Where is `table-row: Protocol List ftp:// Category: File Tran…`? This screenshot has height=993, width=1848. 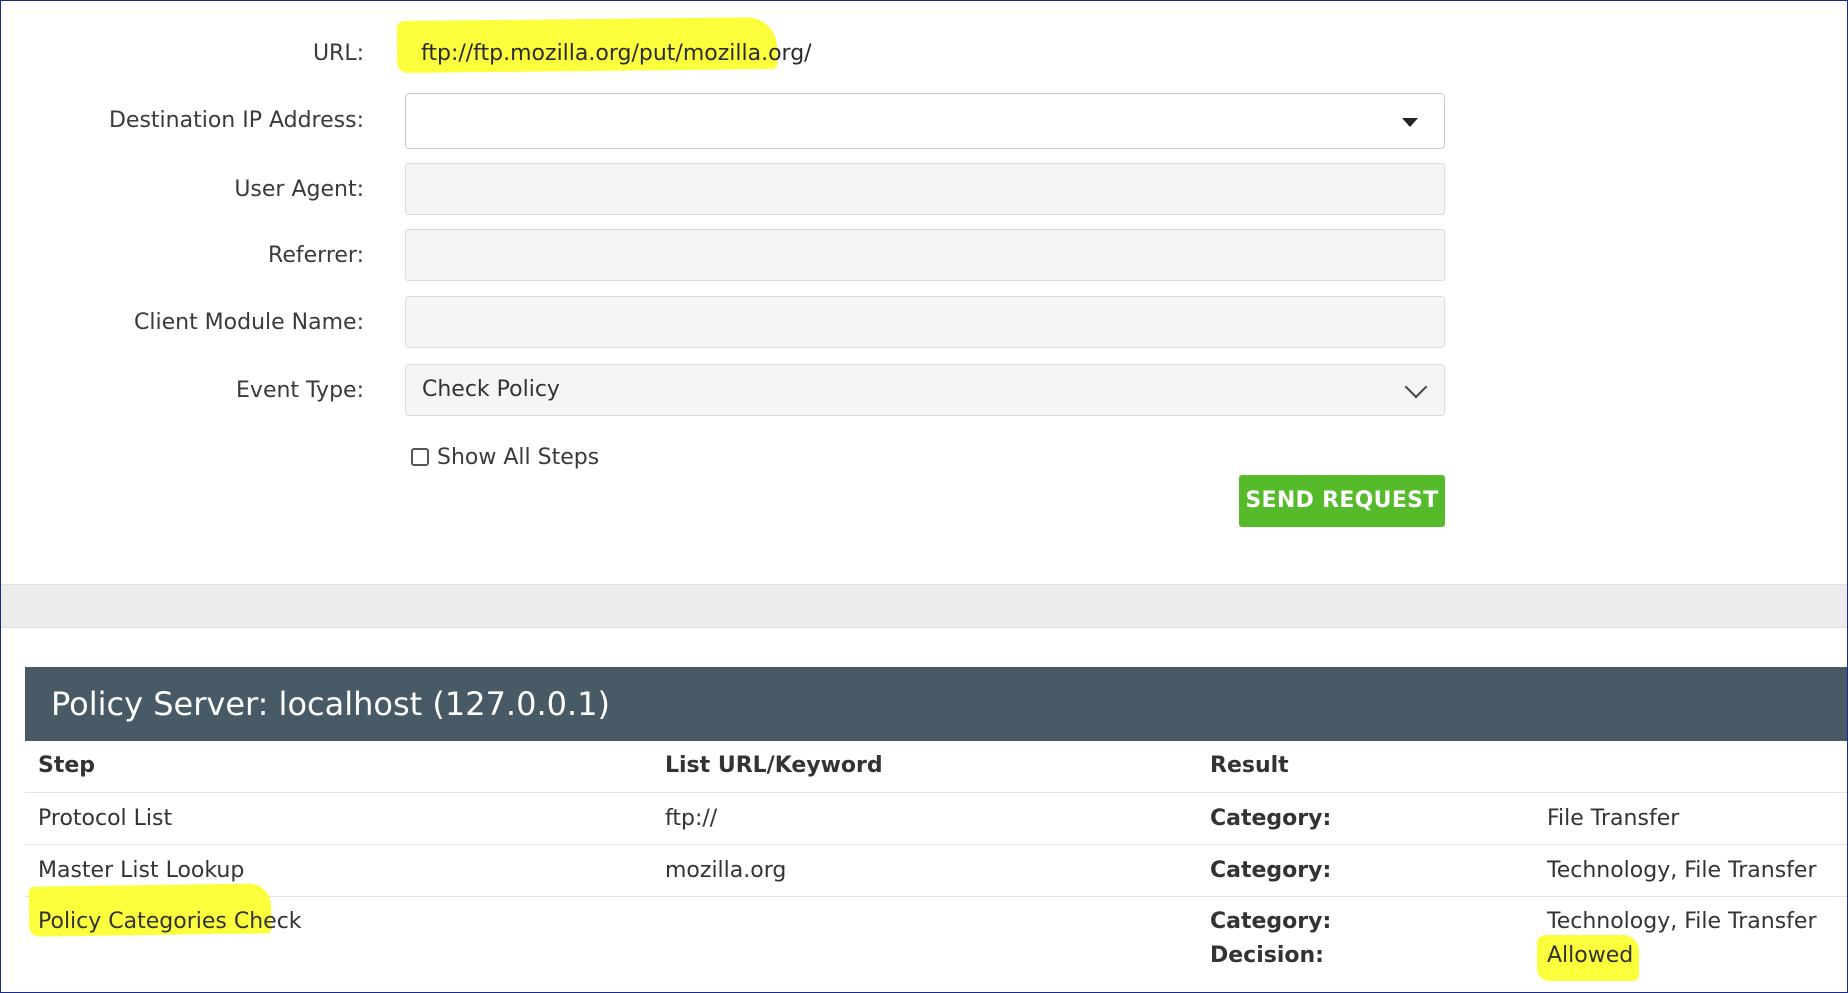 table-row: Protocol List ftp:// Category: File Tran… is located at coordinates (936, 819).